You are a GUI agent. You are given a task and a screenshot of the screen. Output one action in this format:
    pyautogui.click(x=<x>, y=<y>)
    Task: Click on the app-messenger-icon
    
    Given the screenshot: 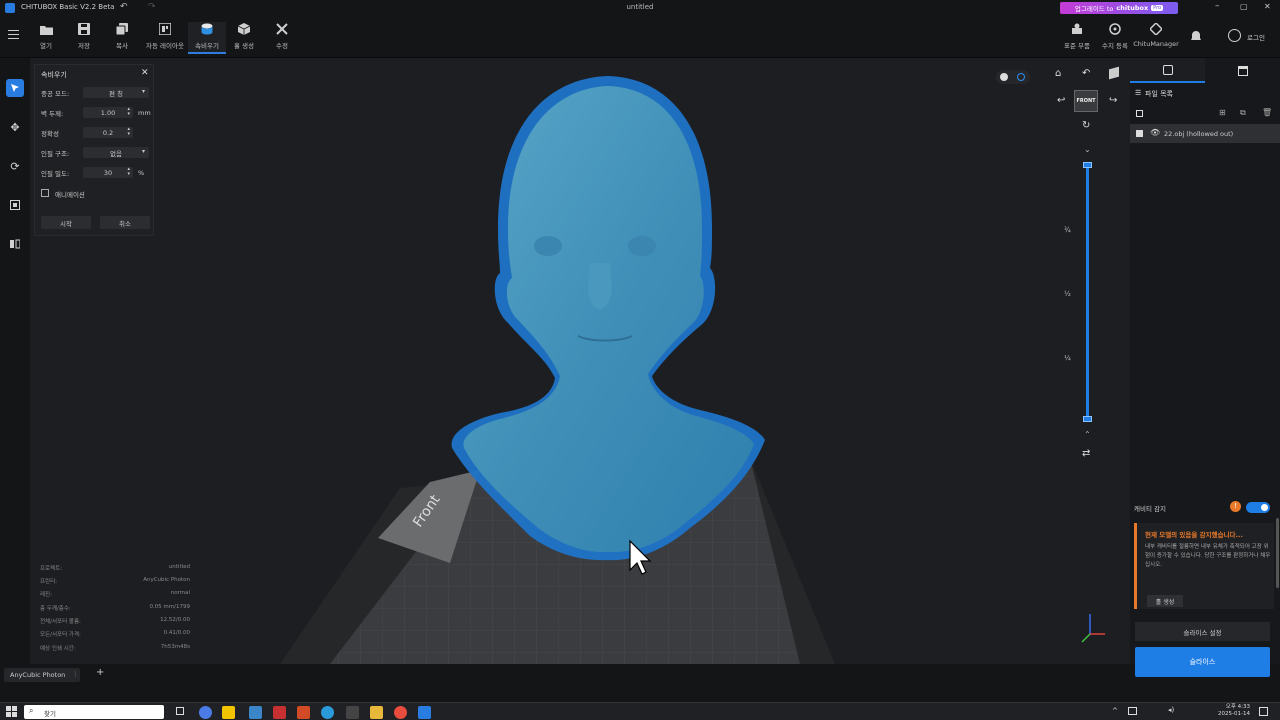 What is the action you would take?
    pyautogui.click(x=228, y=712)
    